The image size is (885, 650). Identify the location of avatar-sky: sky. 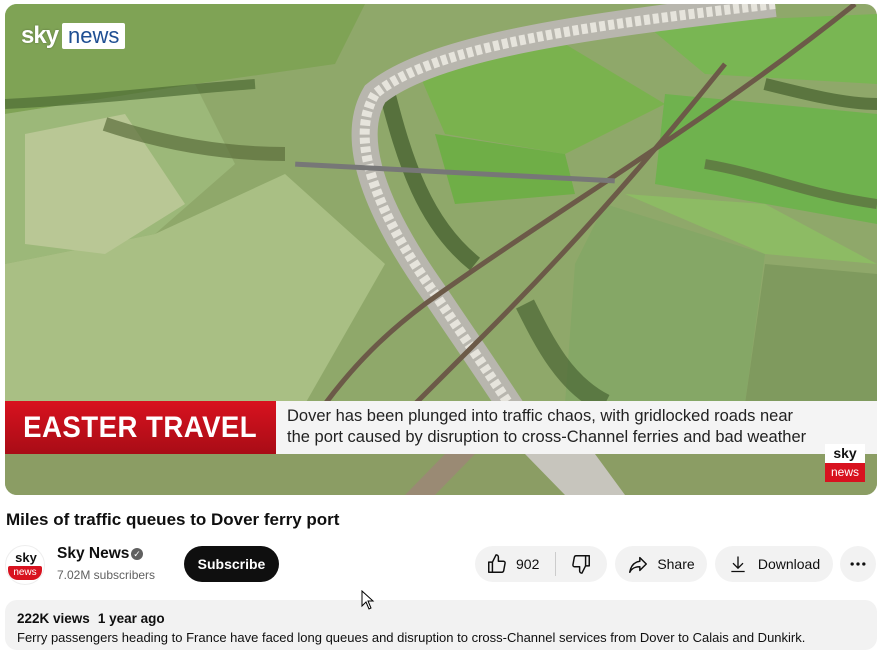
(26, 557).